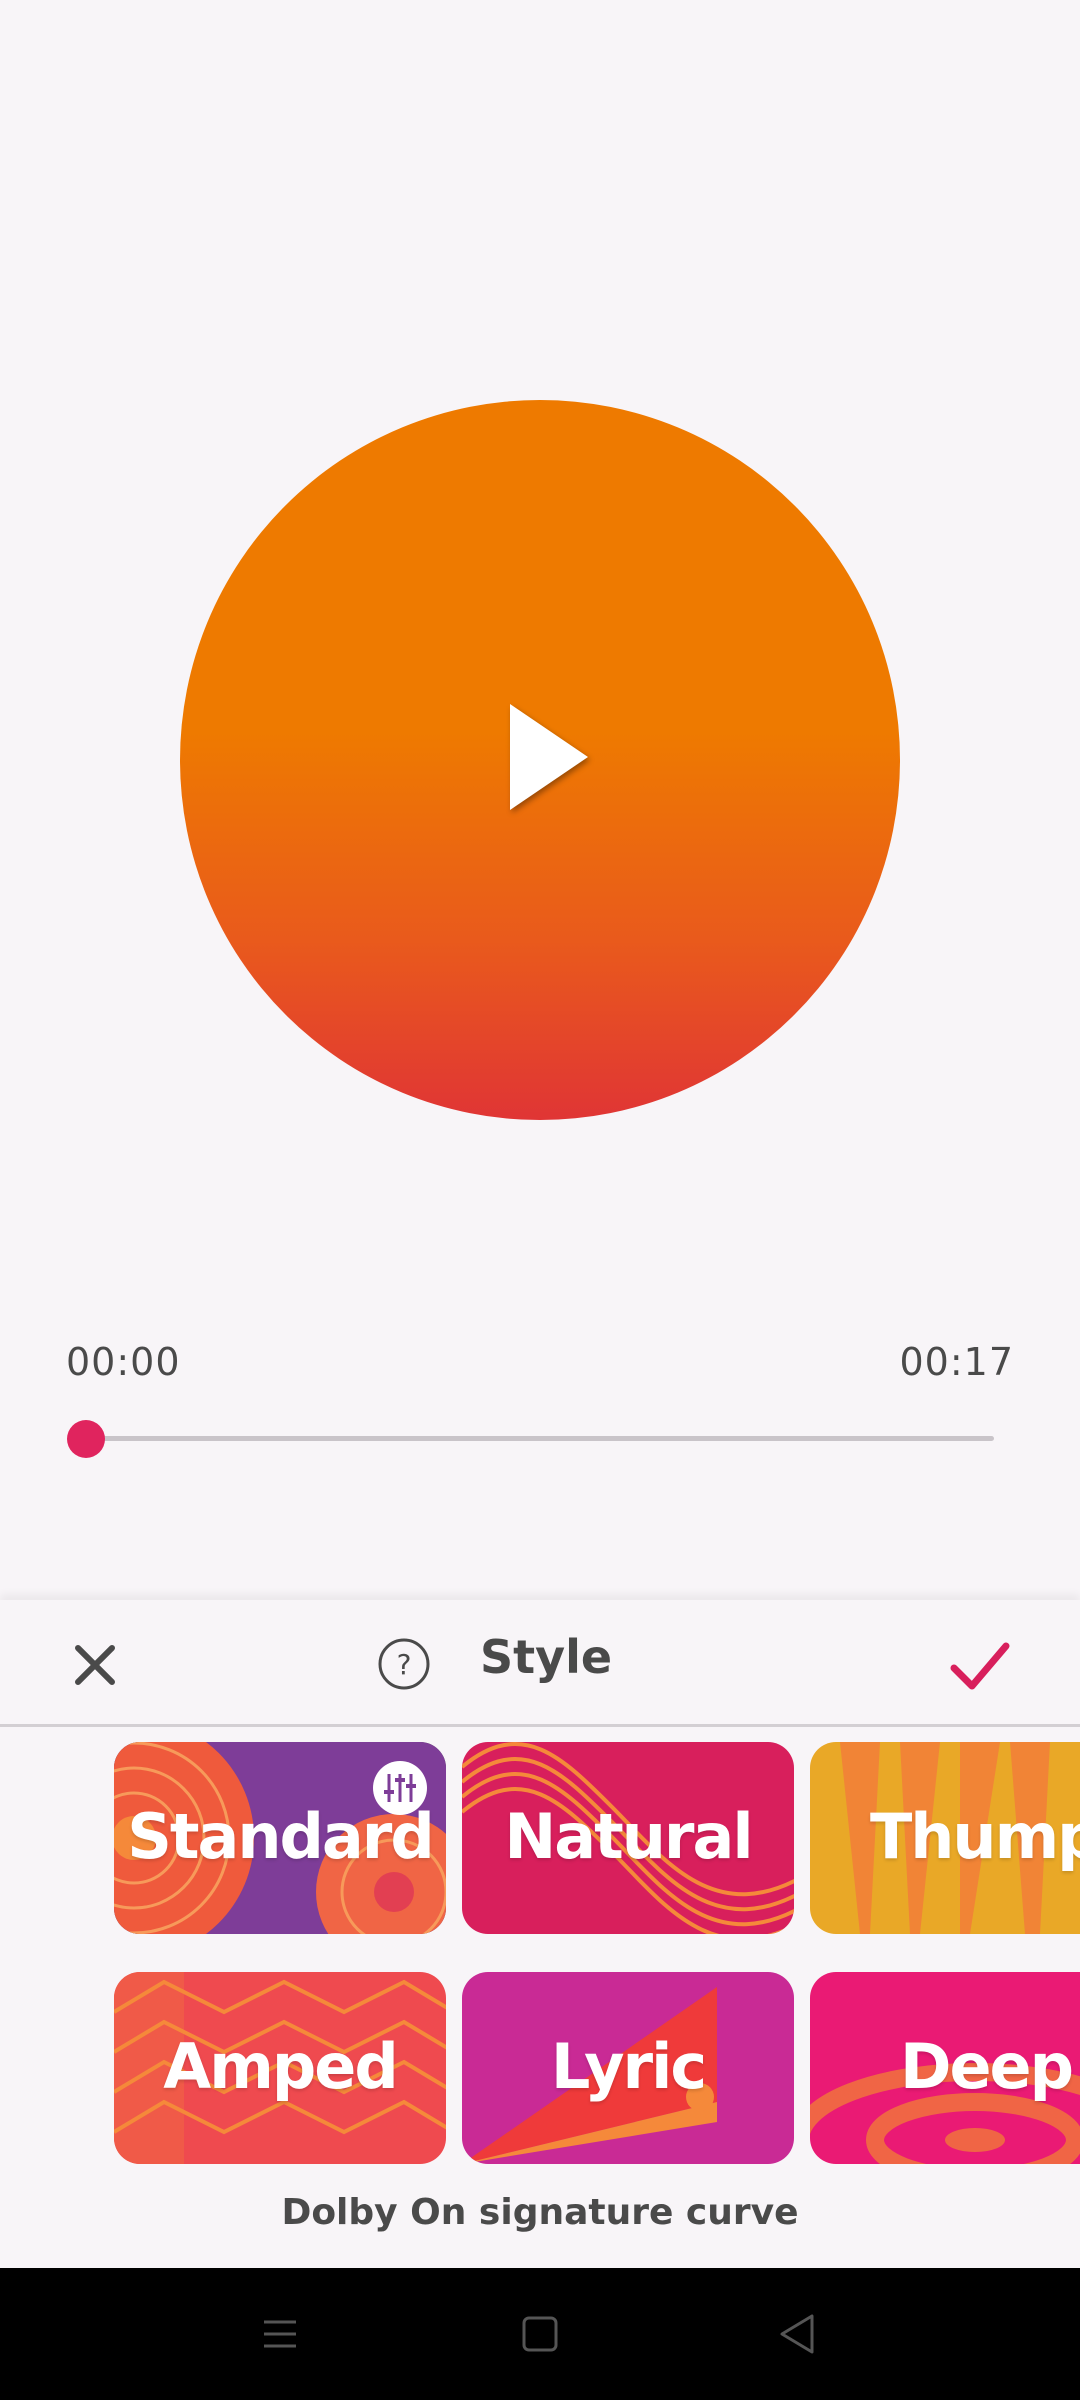  What do you see at coordinates (956, 1362) in the screenshot?
I see `total-time: 00:17` at bounding box center [956, 1362].